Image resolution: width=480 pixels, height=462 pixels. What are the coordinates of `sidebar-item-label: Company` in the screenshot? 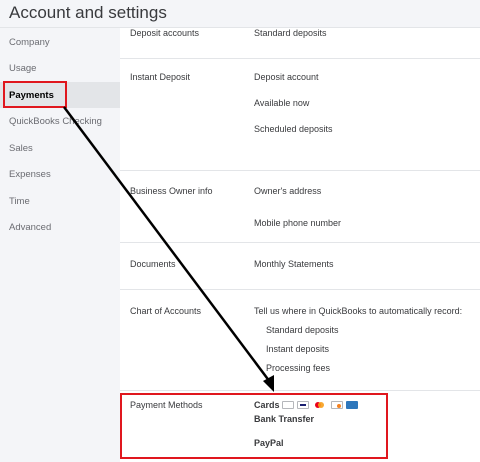 It's located at (29, 42).